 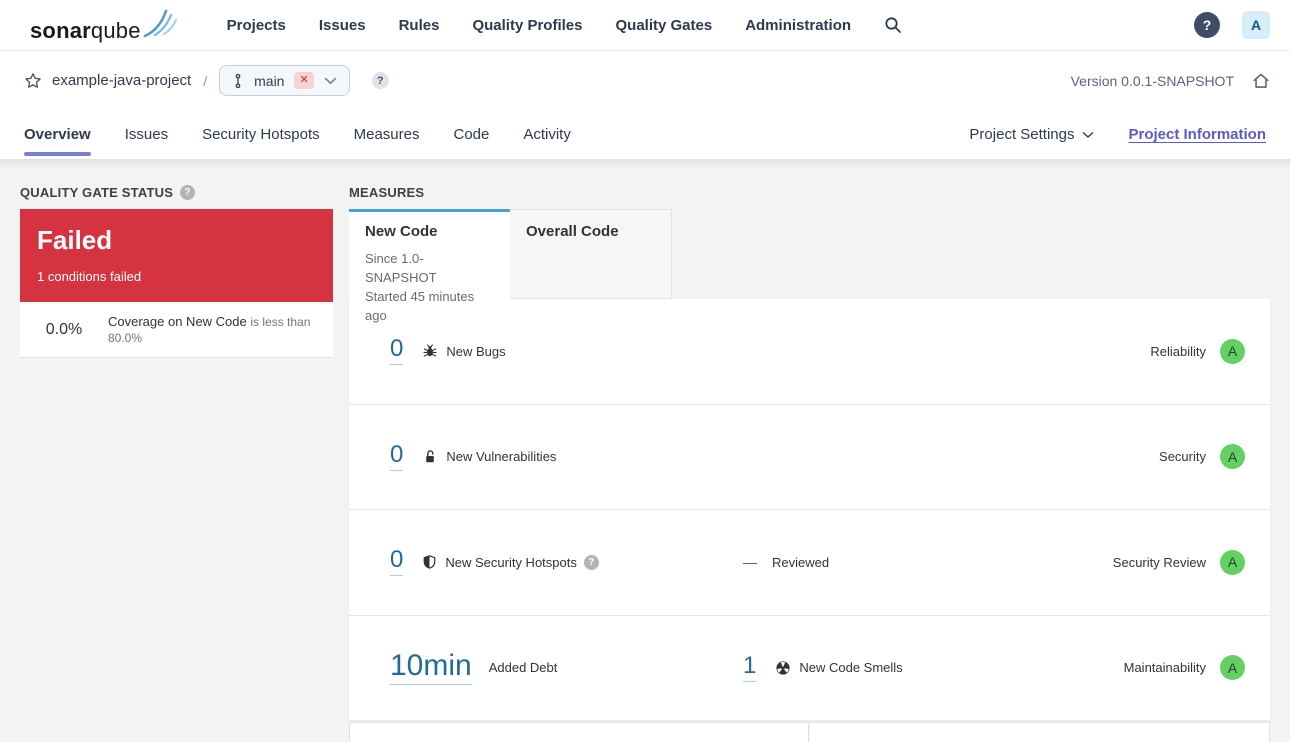 I want to click on sonarqube-swoosh-icon, so click(x=160, y=23).